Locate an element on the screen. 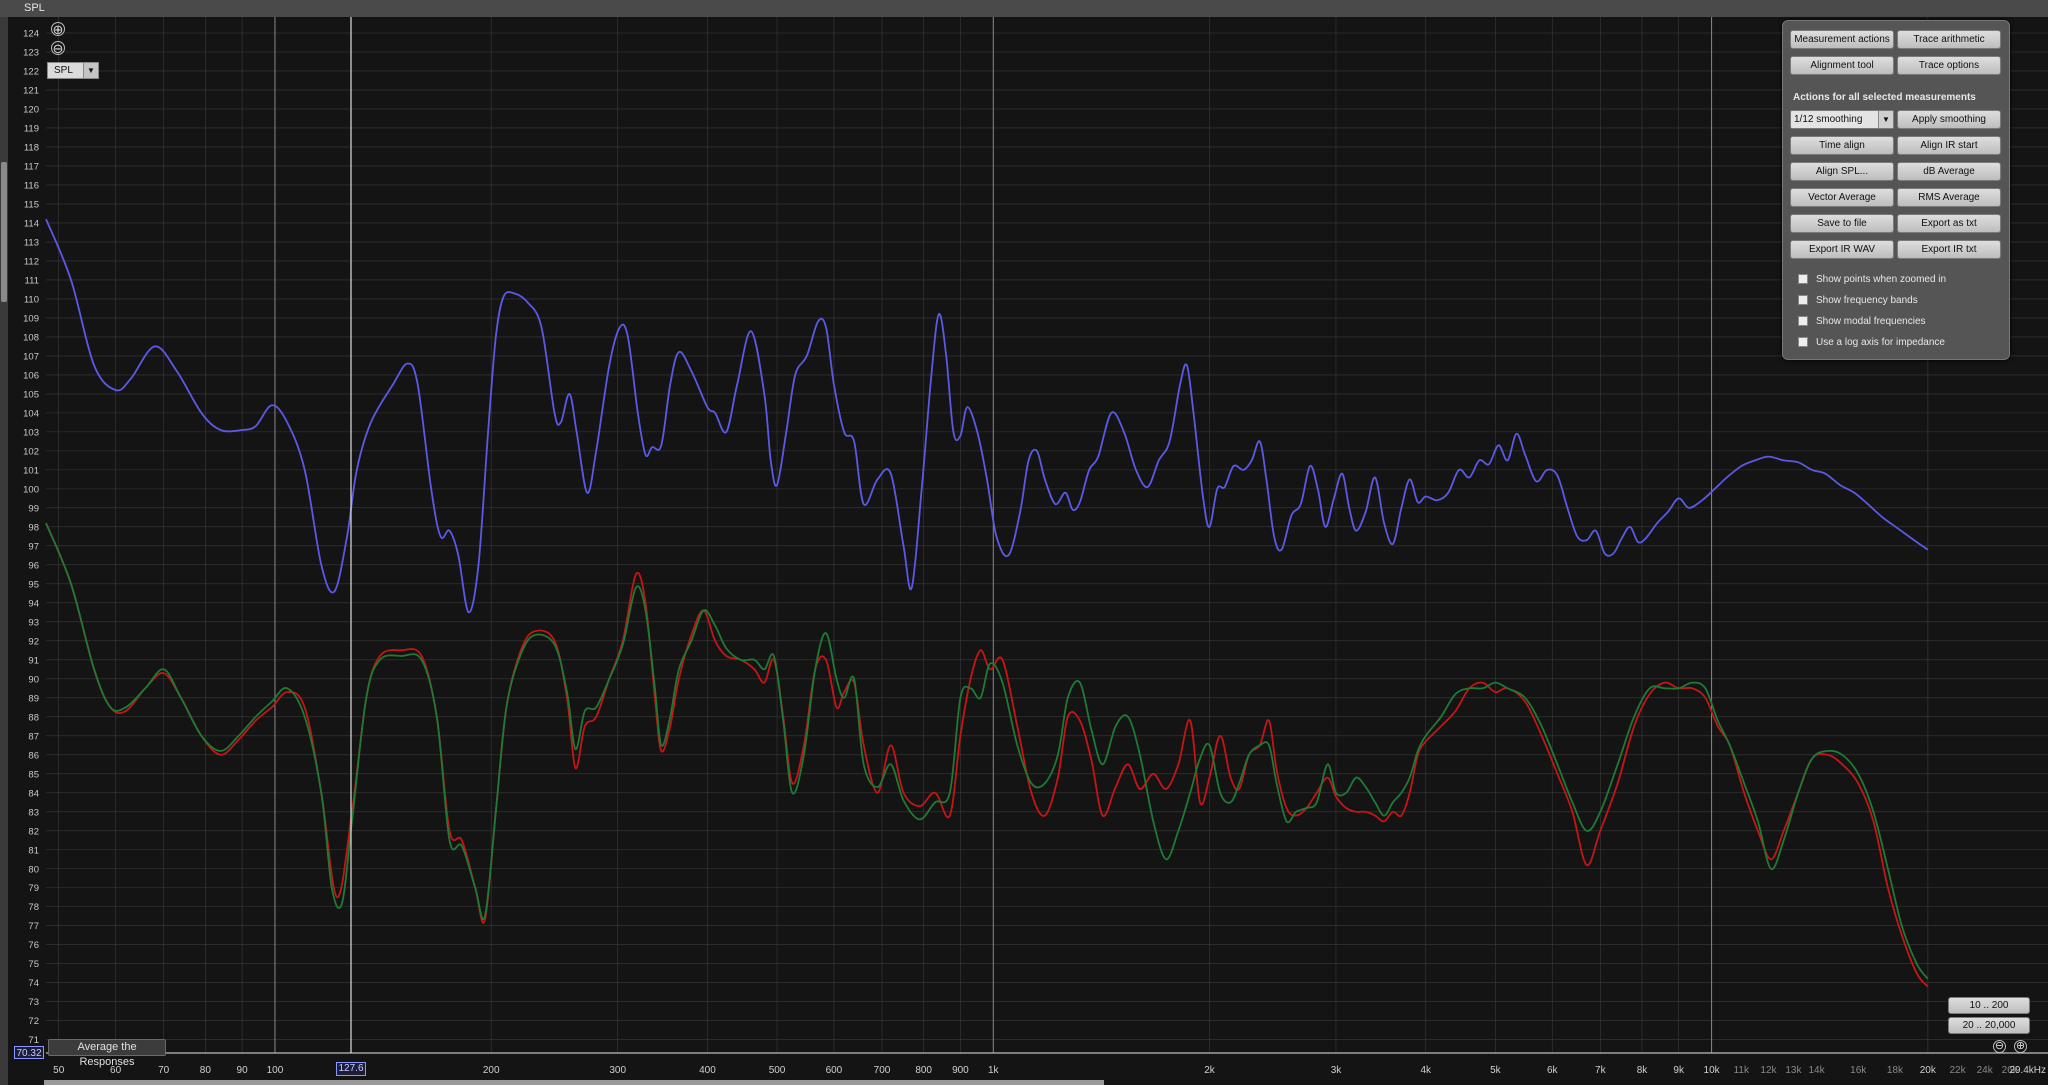 The width and height of the screenshot is (2048, 1085). time-align-button: Time align is located at coordinates (1842, 145).